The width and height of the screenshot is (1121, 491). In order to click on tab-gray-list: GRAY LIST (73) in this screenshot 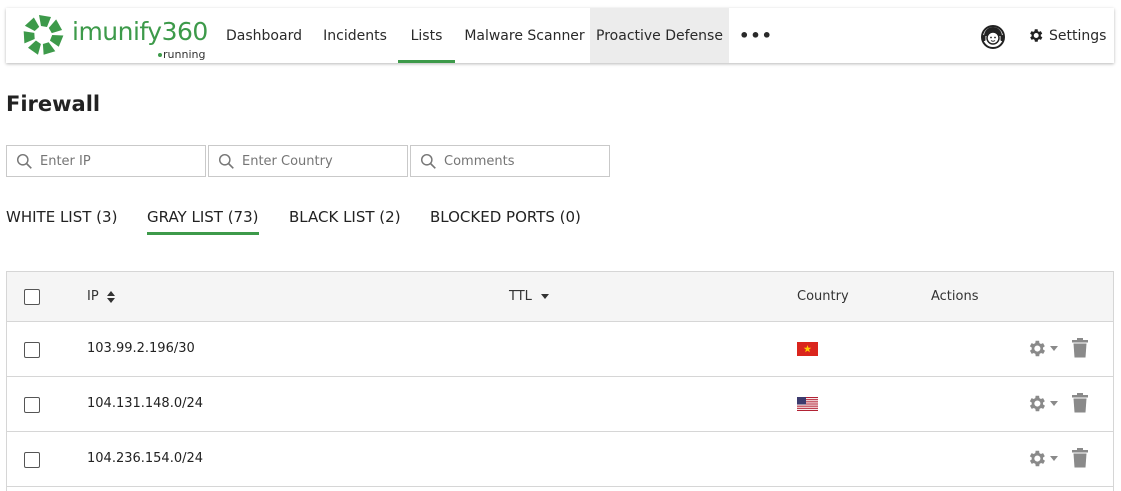, I will do `click(203, 221)`.